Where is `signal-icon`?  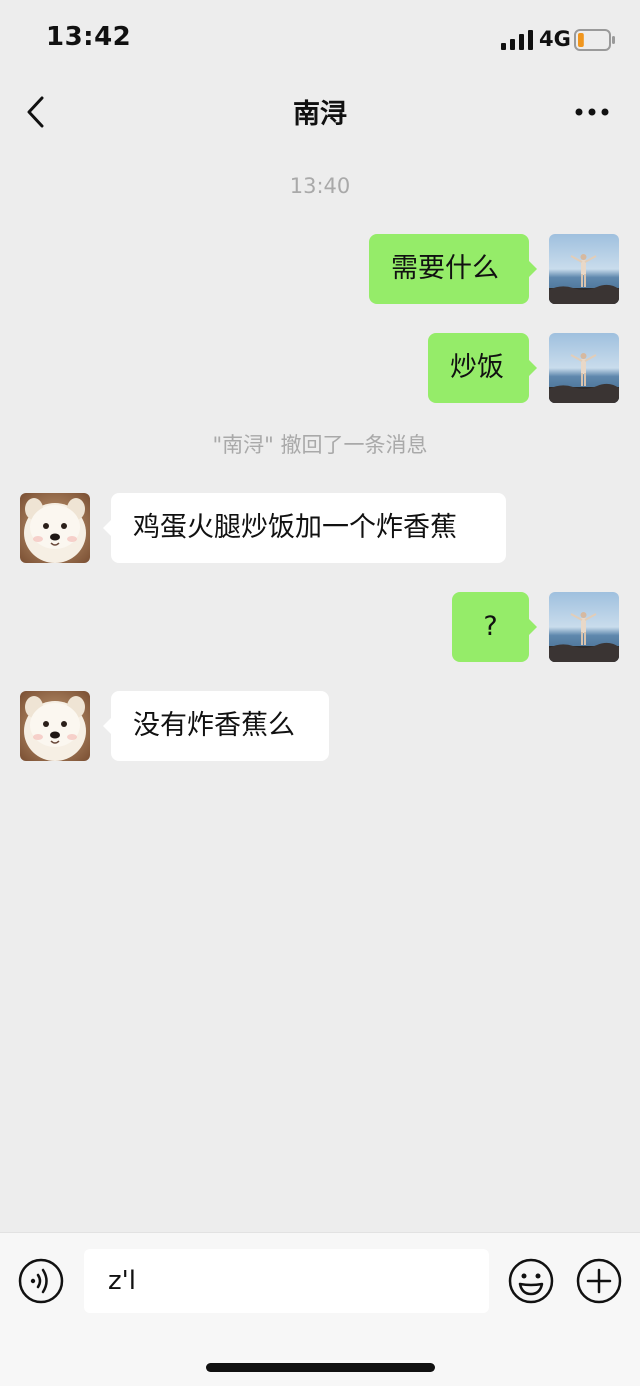 signal-icon is located at coordinates (517, 40).